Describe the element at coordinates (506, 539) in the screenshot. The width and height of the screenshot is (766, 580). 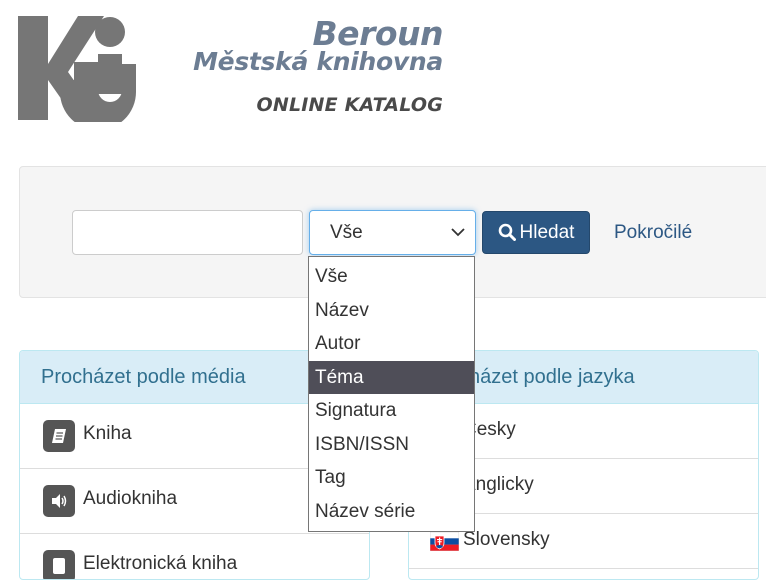
I see `language-item-label: Slovensky` at that location.